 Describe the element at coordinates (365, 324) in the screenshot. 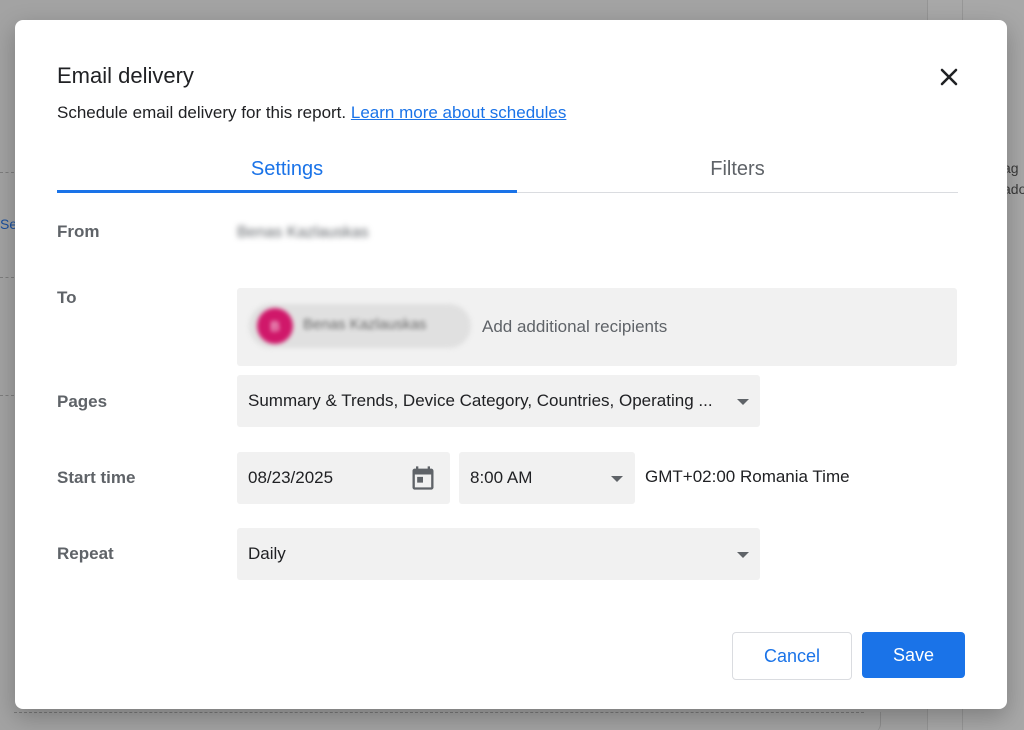

I see `recipient-name: Benas Kazlauskas` at that location.